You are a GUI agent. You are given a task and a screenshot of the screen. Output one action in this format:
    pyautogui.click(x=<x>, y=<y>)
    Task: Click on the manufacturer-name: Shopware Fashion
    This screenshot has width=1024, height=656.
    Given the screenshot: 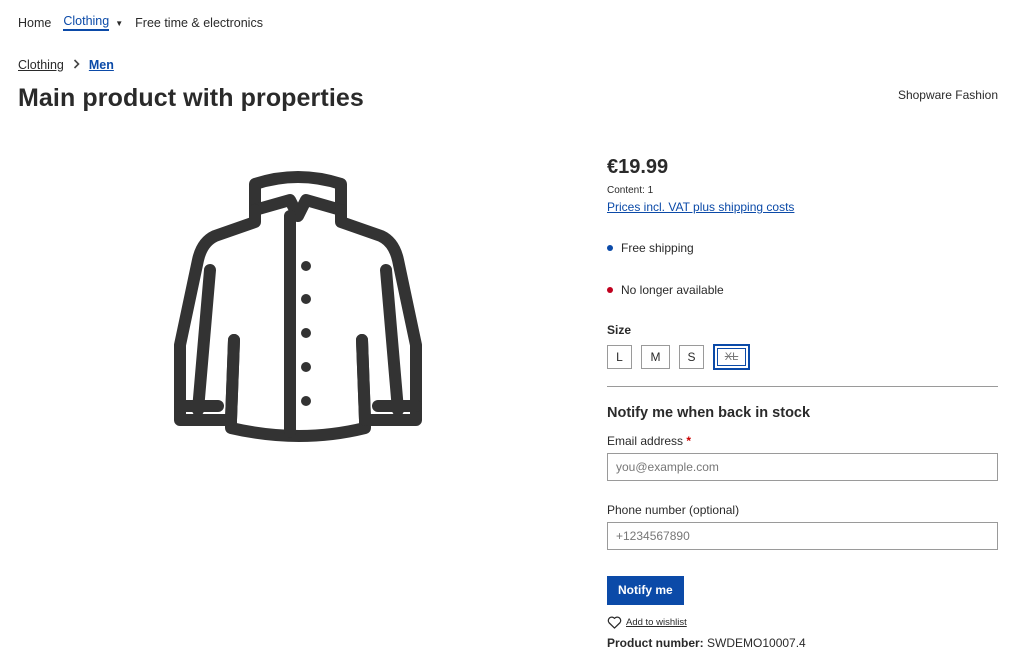 What is the action you would take?
    pyautogui.click(x=948, y=95)
    